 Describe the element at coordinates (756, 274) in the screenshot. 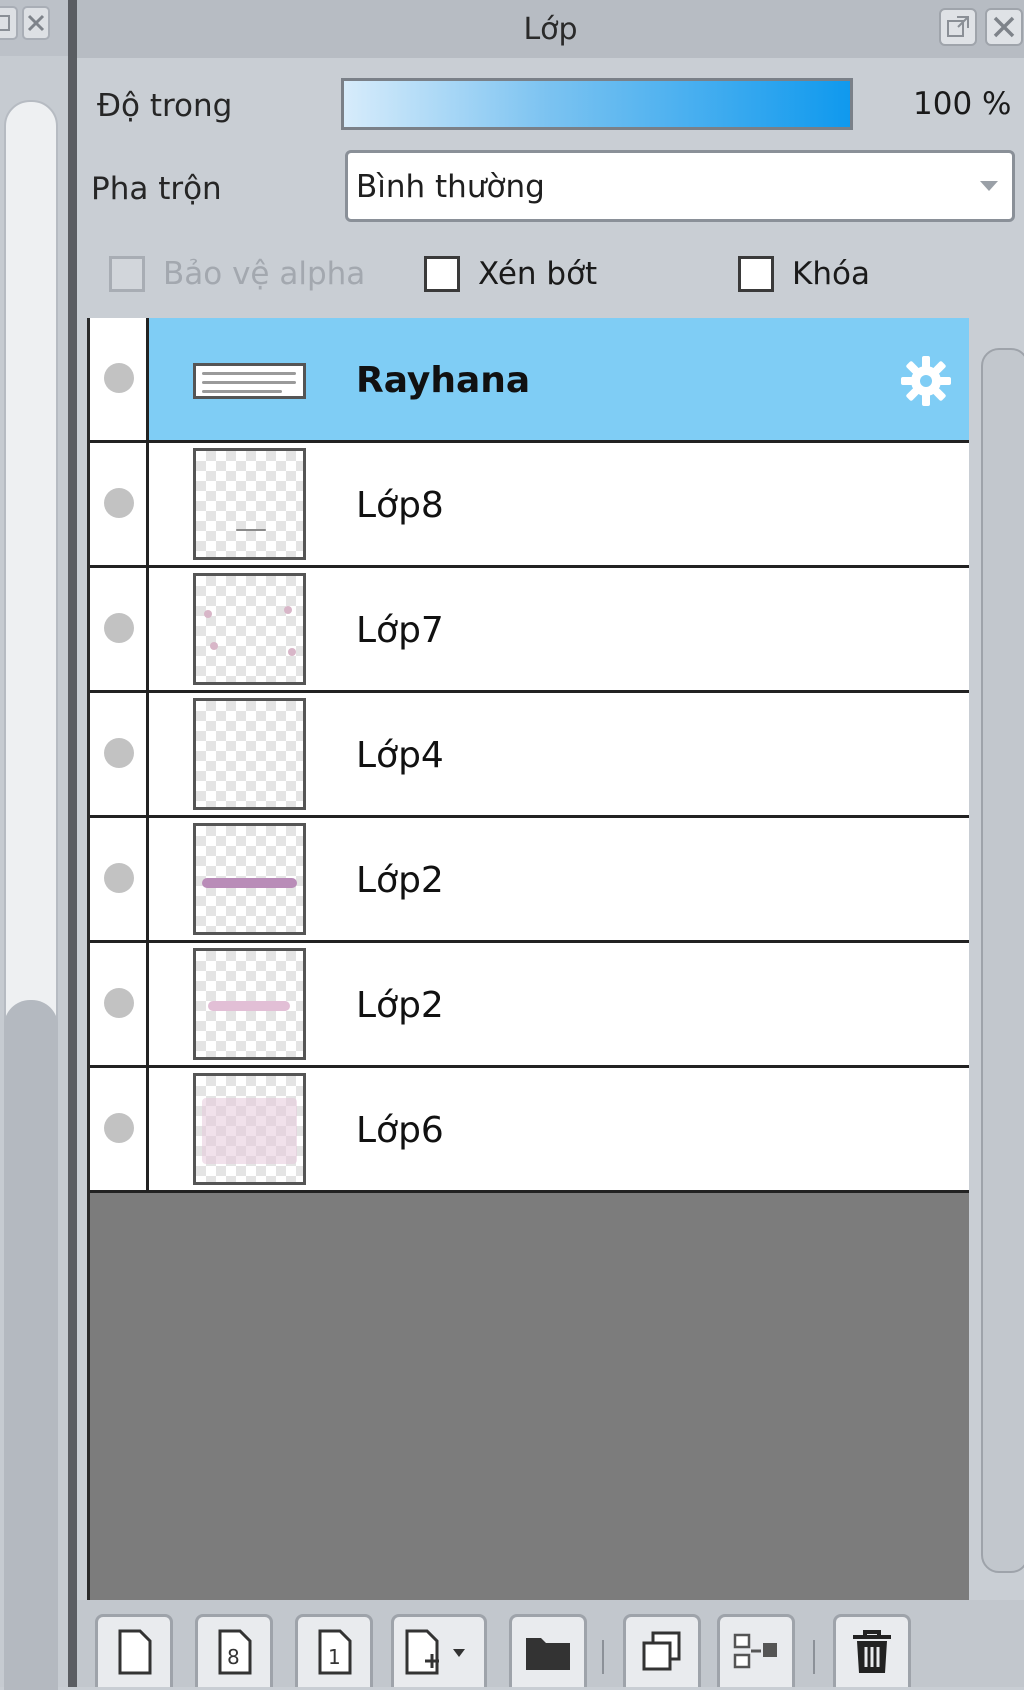

I see `lock-checkbox` at that location.